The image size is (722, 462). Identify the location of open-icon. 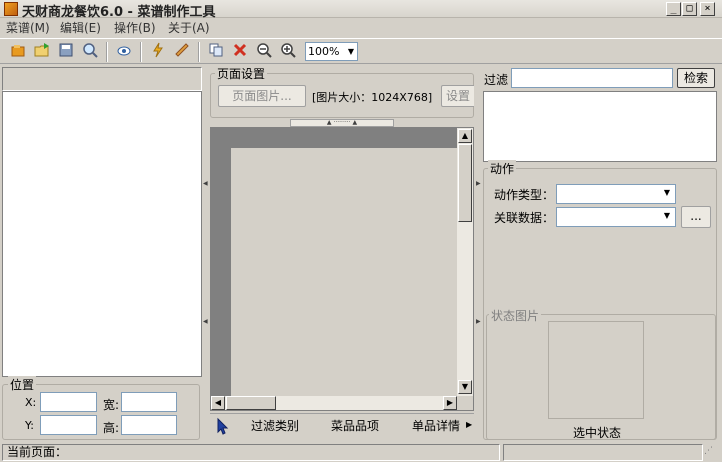
(42, 52).